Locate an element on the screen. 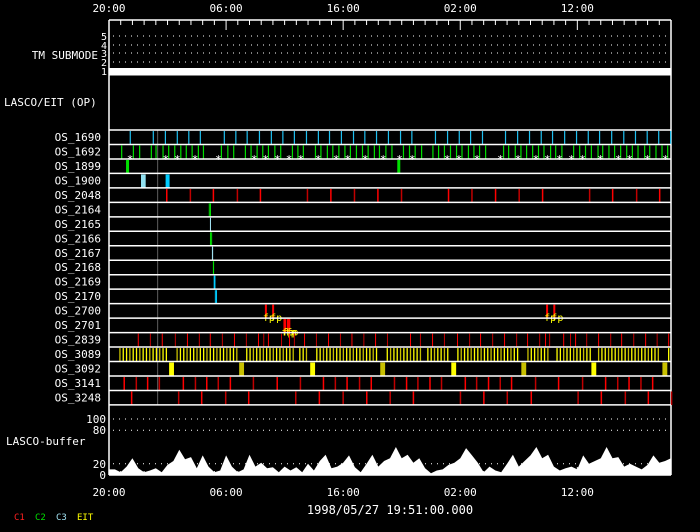 This screenshot has width=700, height=532. tm-level-label: 5 is located at coordinates (104, 37).